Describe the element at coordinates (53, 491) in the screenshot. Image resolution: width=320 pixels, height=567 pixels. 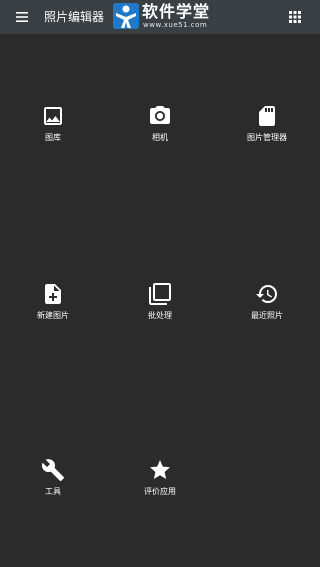
I see `menu-item-label: 工具` at that location.